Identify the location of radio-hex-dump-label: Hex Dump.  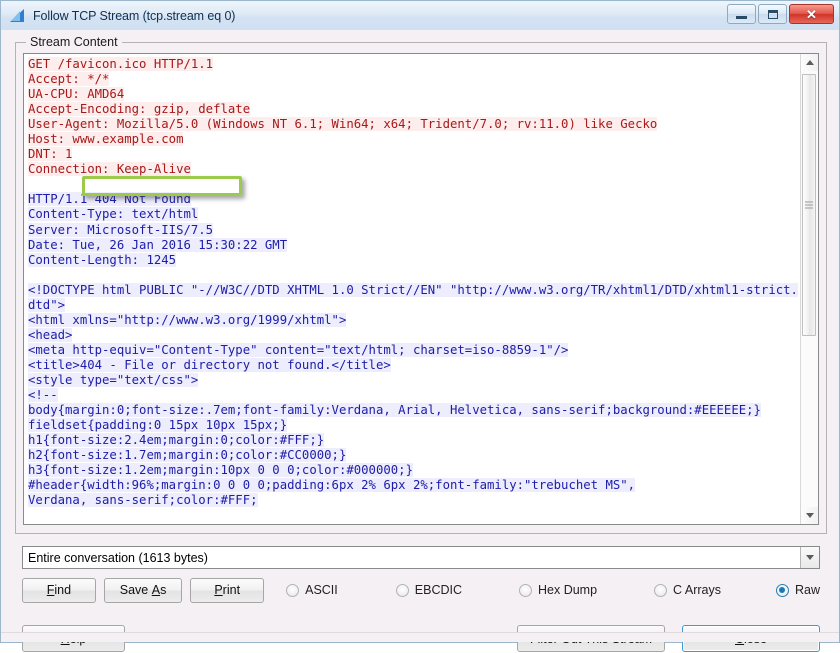
(568, 590).